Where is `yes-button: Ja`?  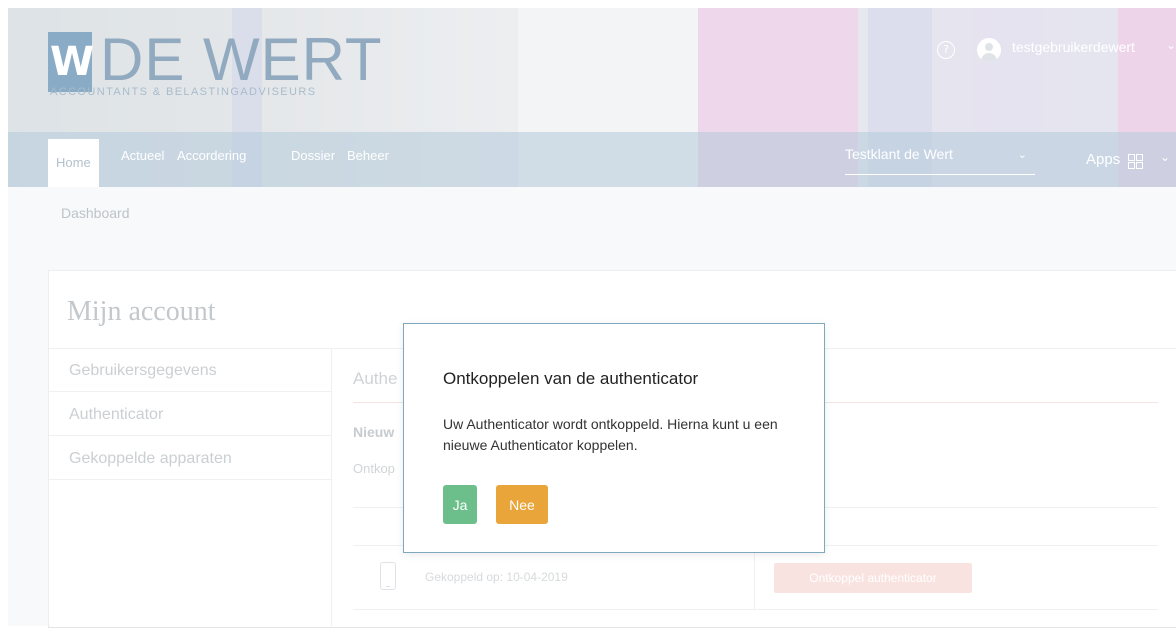
yes-button: Ja is located at coordinates (460, 504).